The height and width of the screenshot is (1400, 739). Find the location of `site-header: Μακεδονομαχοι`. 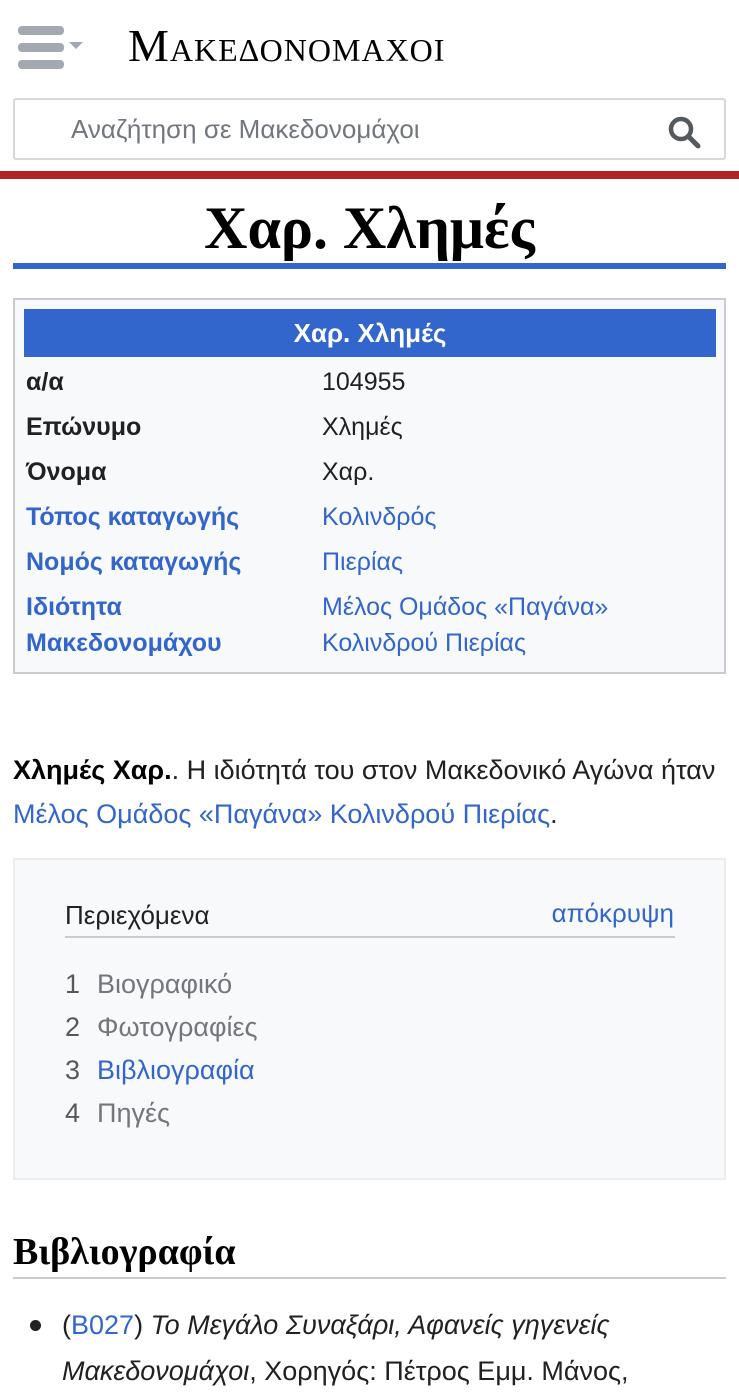

site-header: Μακεδονομαχοι is located at coordinates (369, 86).